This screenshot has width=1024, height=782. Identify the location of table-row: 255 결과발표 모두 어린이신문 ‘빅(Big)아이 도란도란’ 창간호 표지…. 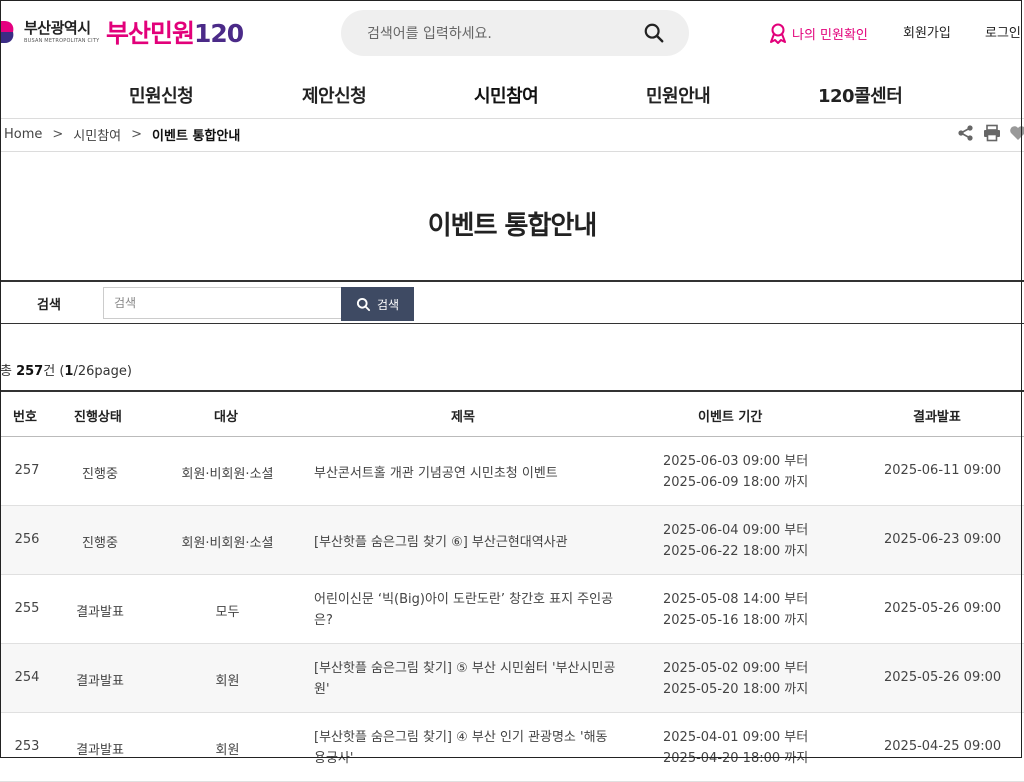
(512, 609).